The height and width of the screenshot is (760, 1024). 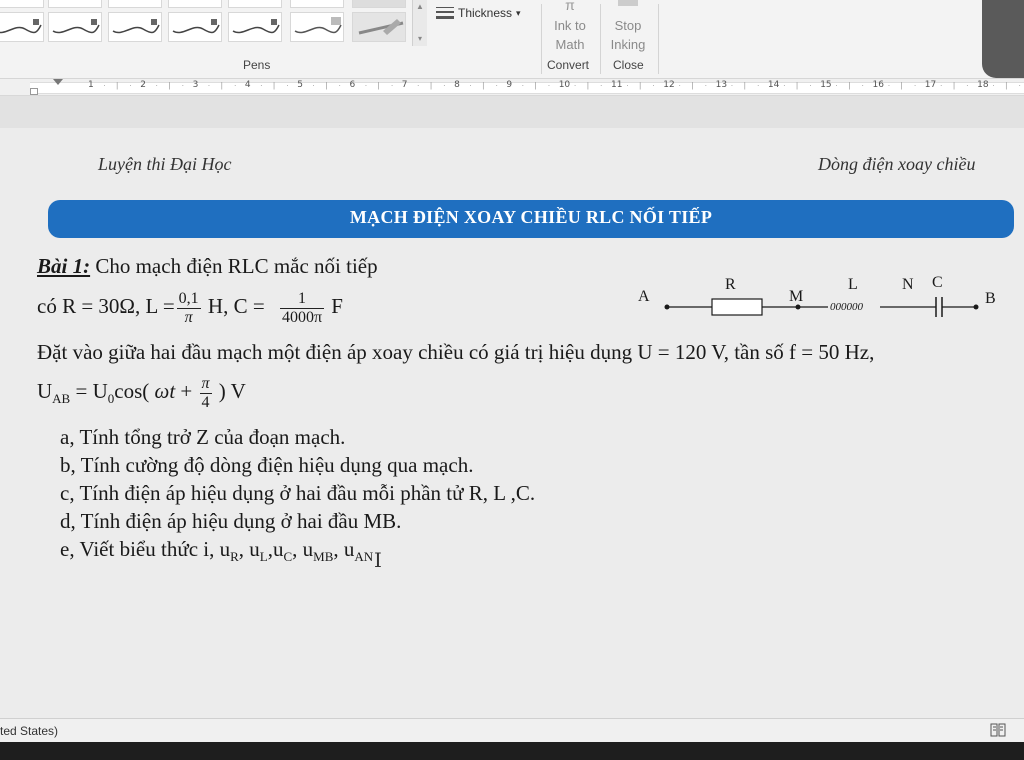 I want to click on line4-U-sub: AB, so click(x=61, y=399).